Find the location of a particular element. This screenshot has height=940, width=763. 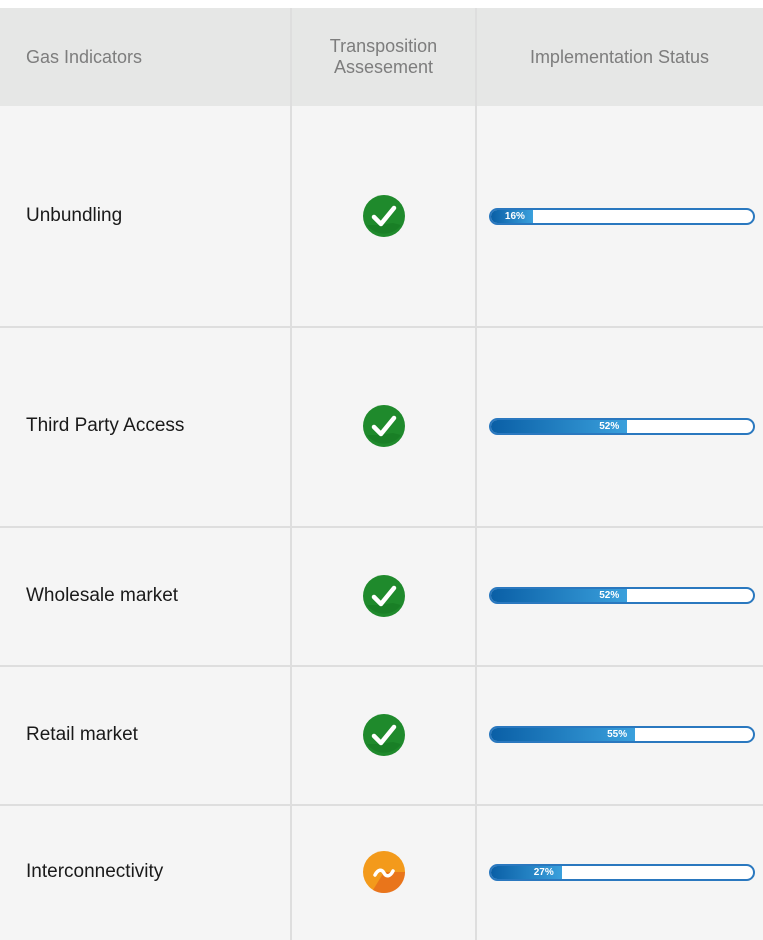

header-transposition-line2: Assesement is located at coordinates (383, 67).